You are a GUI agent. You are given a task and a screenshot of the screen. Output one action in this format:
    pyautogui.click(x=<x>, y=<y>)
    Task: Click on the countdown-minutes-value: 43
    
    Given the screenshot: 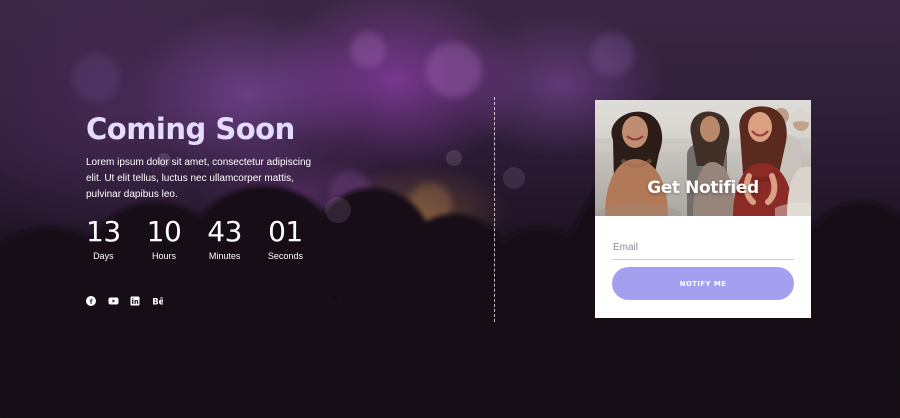 What is the action you would take?
    pyautogui.click(x=224, y=231)
    